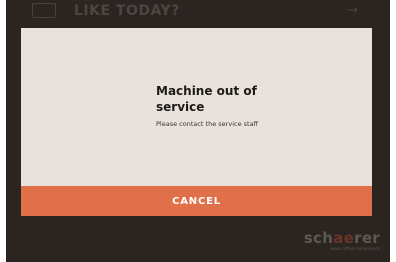 This screenshot has height=262, width=396. What do you see at coordinates (352, 10) in the screenshot?
I see `arrow-right-icon: →` at bounding box center [352, 10].